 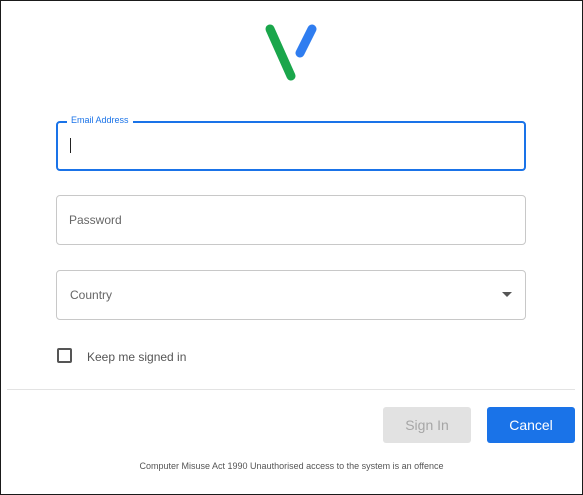 I want to click on country-select-text: Country, so click(x=91, y=295).